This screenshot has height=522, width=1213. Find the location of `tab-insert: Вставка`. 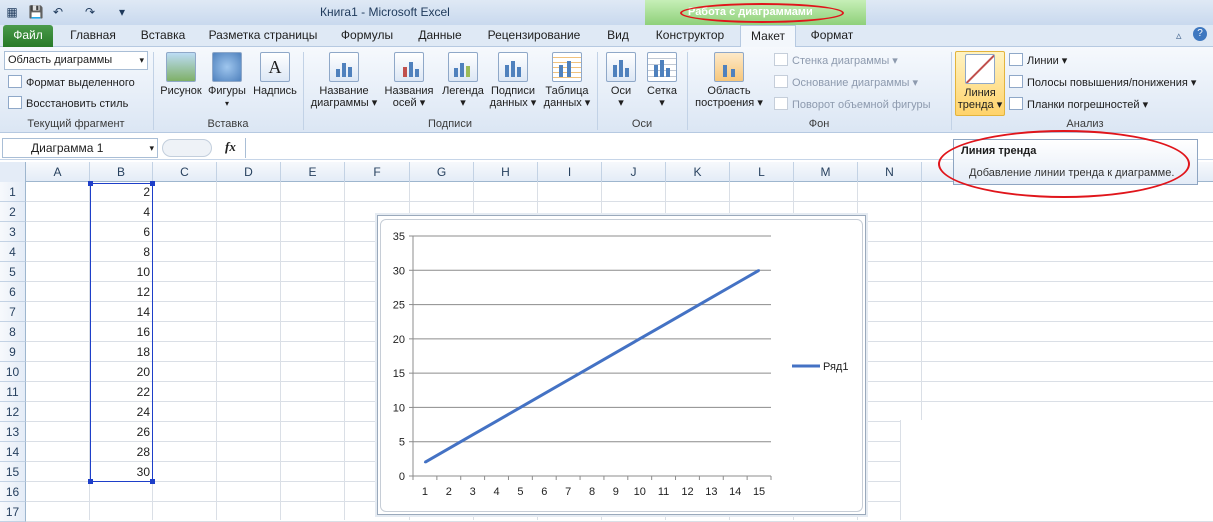

tab-insert: Вставка is located at coordinates (163, 36).